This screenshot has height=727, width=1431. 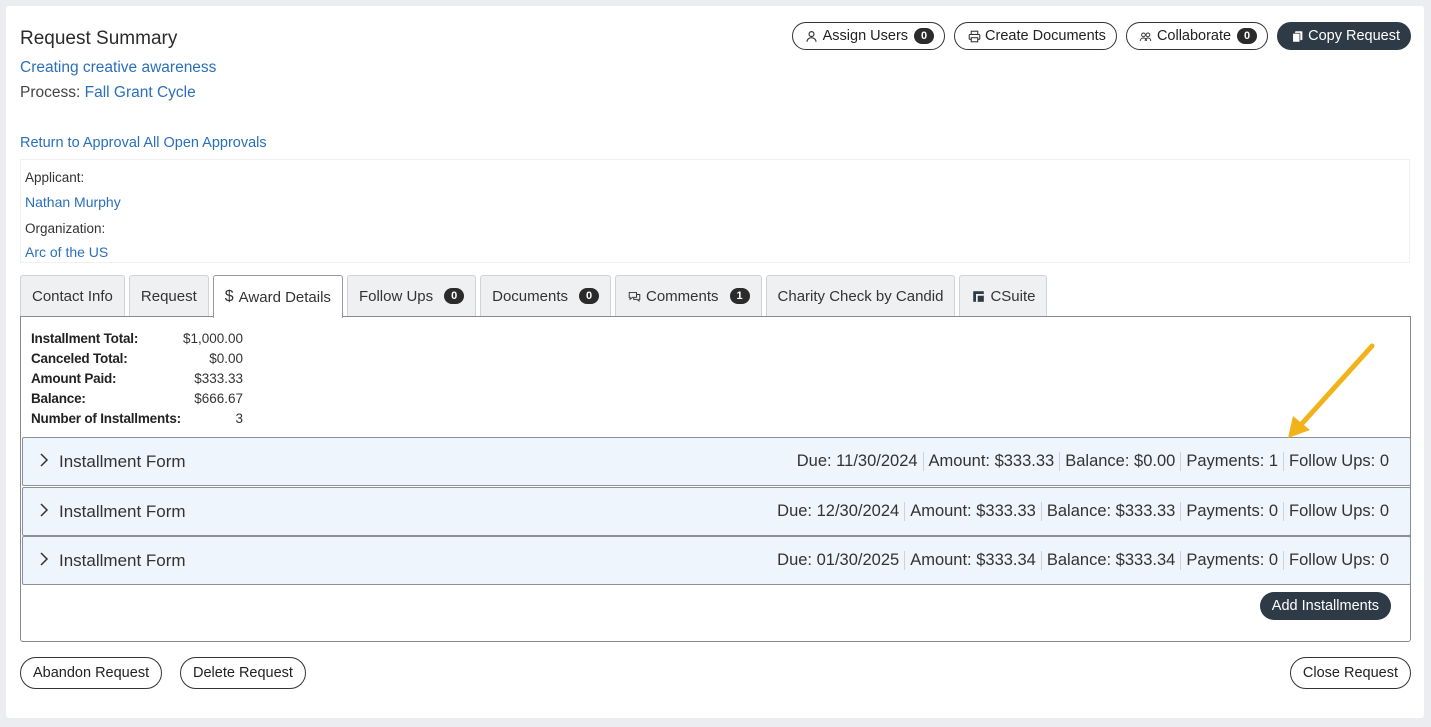 I want to click on installment-payments: Payments: 1, so click(x=1231, y=461).